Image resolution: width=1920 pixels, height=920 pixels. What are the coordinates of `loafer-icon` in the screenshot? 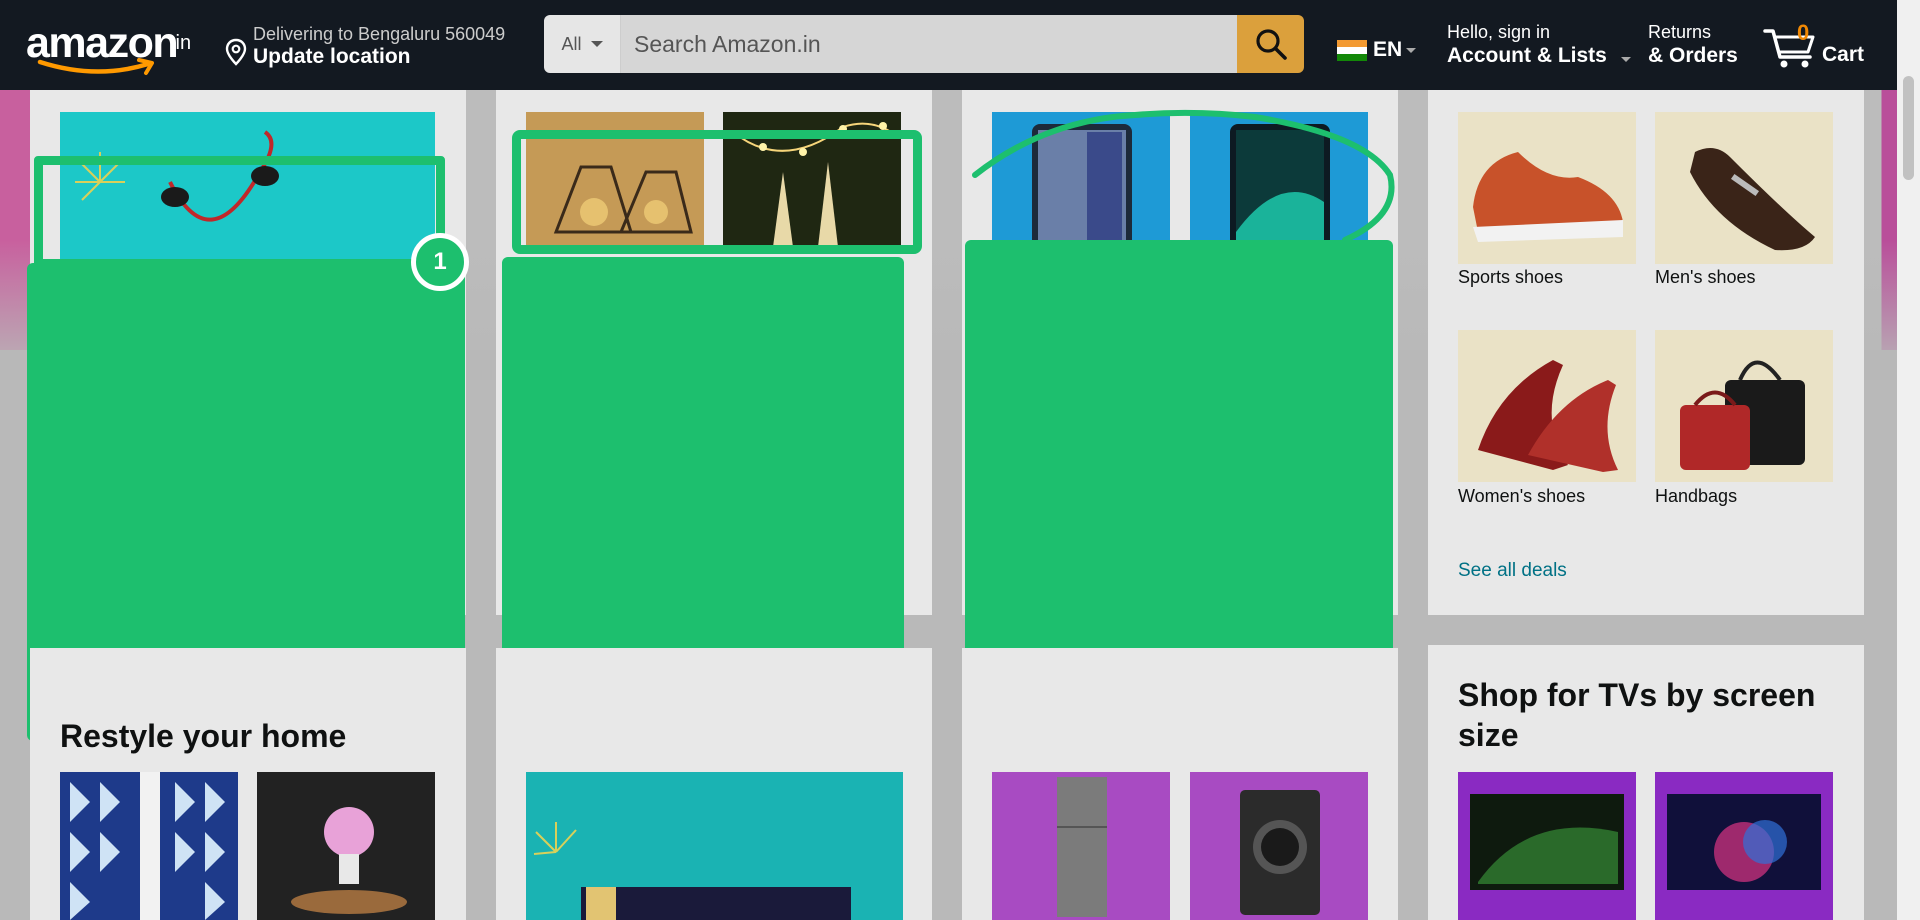 It's located at (1752, 199).